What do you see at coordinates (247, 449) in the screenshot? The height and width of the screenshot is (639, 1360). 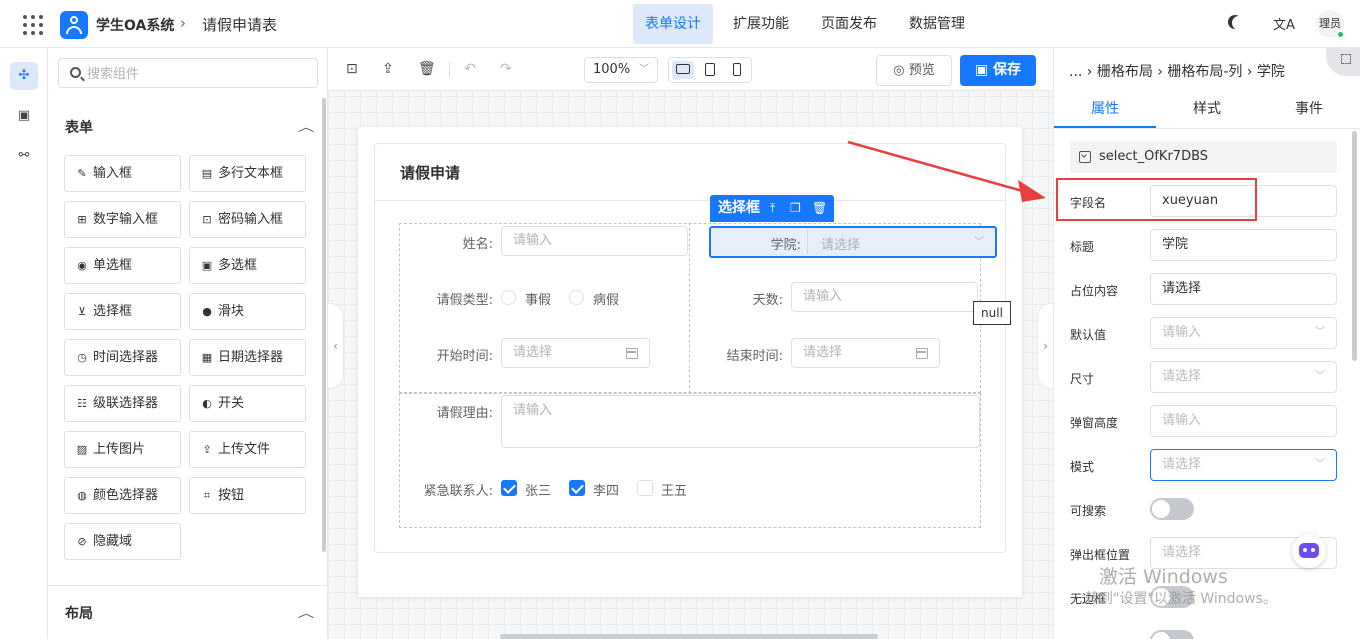 I see `component-upload-file: ⇪ 上传文件` at bounding box center [247, 449].